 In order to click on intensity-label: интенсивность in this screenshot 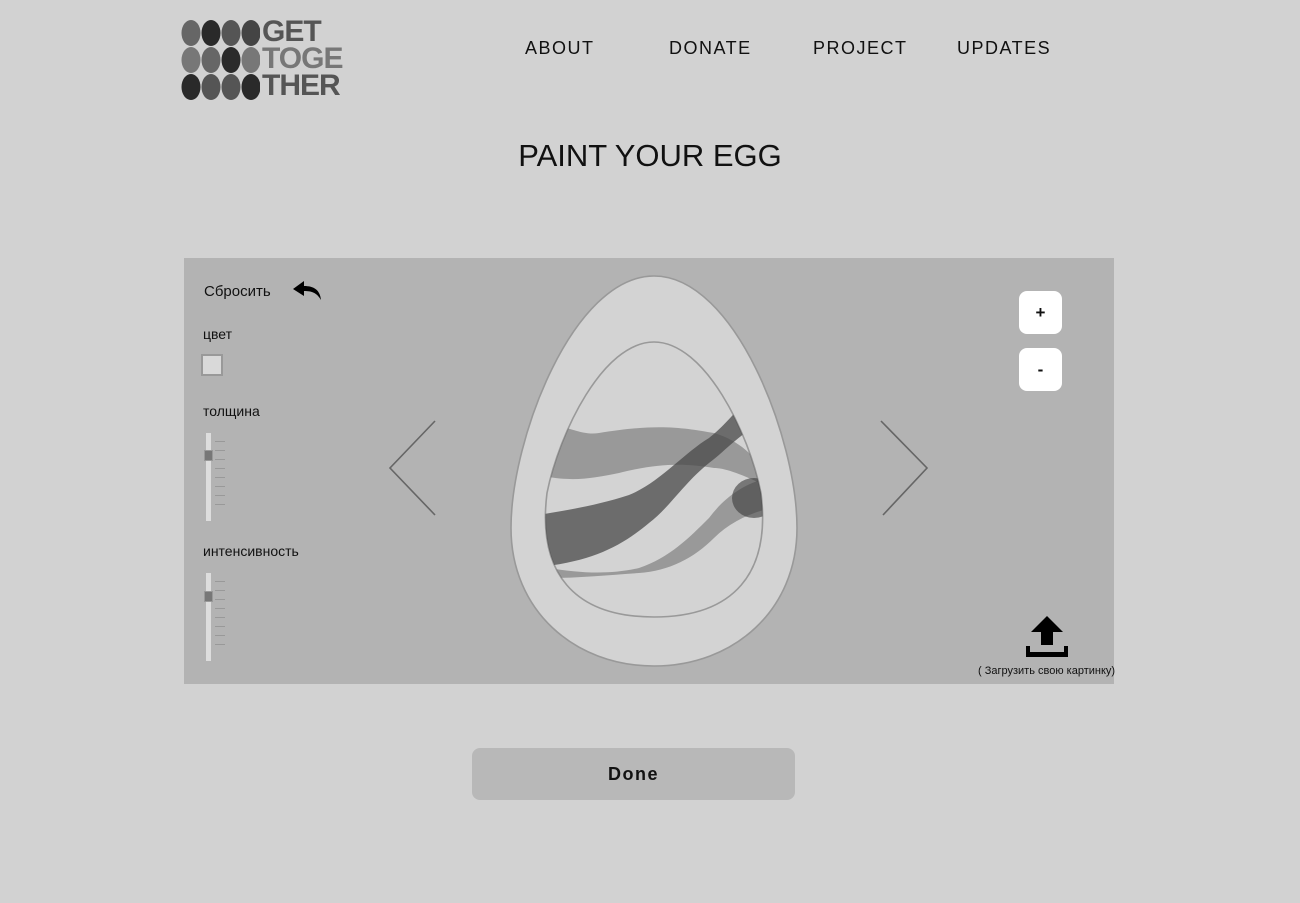, I will do `click(251, 551)`.